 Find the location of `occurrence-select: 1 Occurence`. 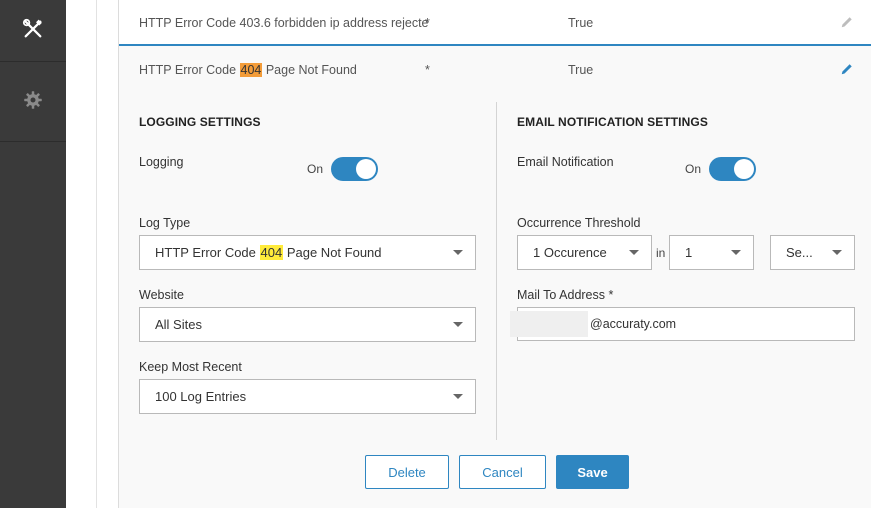

occurrence-select: 1 Occurence is located at coordinates (584, 252).